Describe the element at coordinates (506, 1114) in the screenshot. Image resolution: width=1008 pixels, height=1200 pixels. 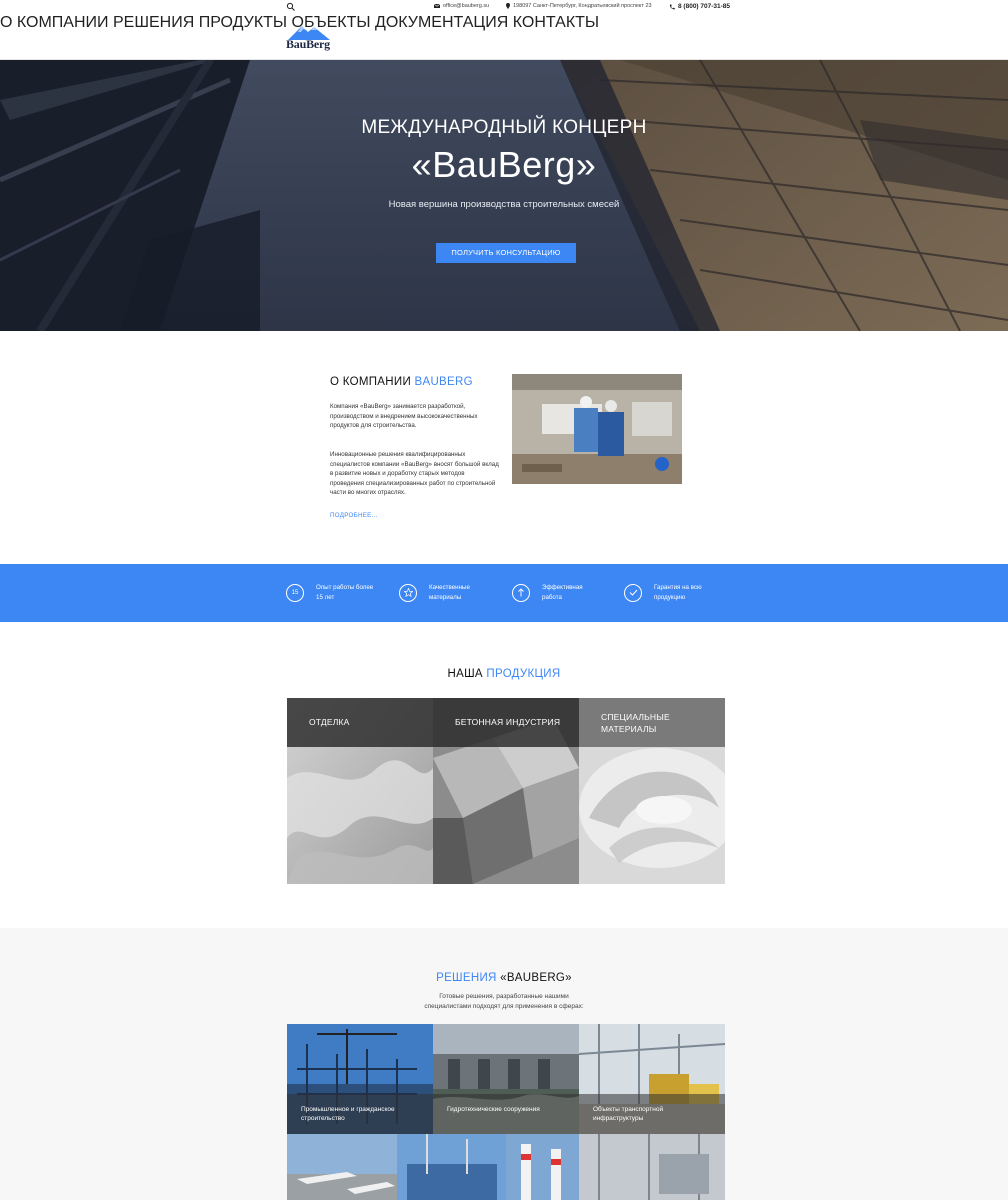
I see `solution-caption: Гидротехнические сооружения` at that location.